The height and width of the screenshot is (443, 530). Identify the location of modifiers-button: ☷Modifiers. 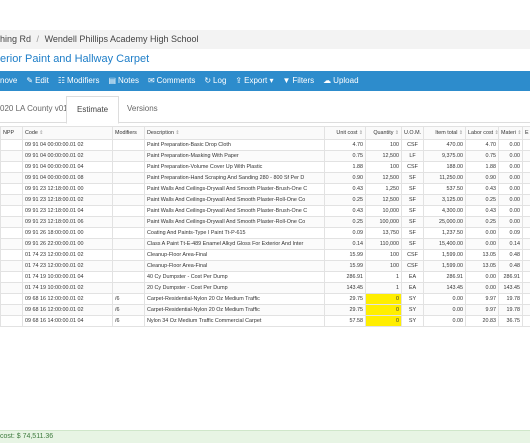
(79, 81).